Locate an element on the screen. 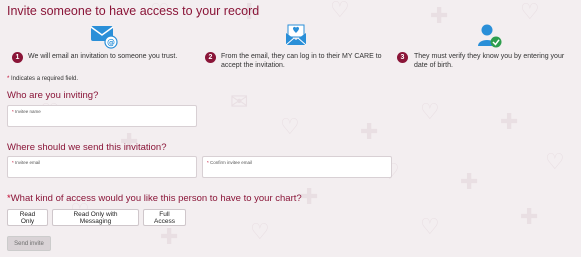  confirm-email-input is located at coordinates (297, 170).